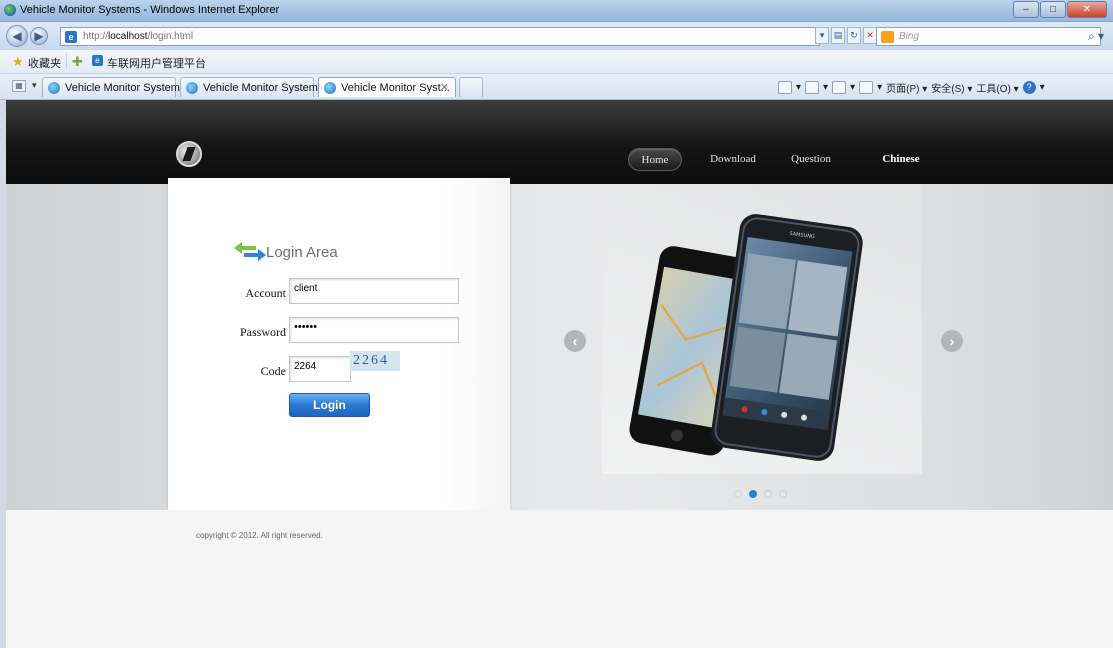 The height and width of the screenshot is (648, 1113). I want to click on close-button: ✕, so click(1087, 9).